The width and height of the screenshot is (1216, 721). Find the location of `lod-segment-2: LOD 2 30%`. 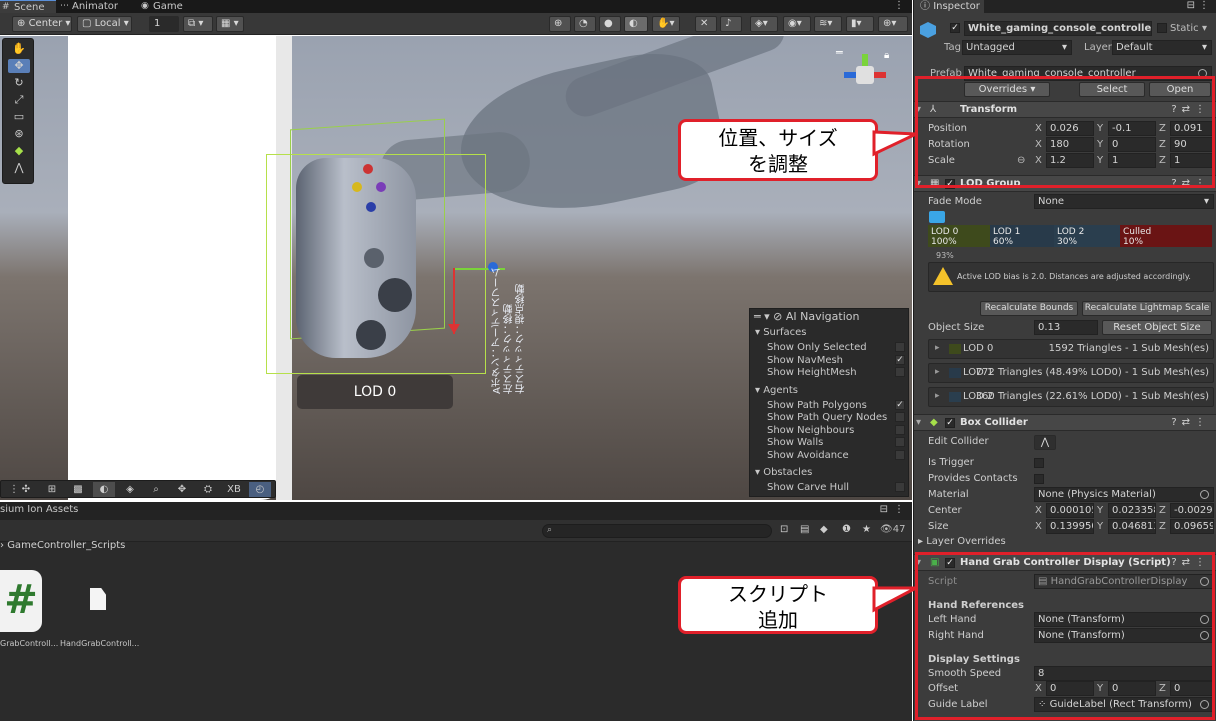

lod-segment-2: LOD 2 30% is located at coordinates (1087, 236).